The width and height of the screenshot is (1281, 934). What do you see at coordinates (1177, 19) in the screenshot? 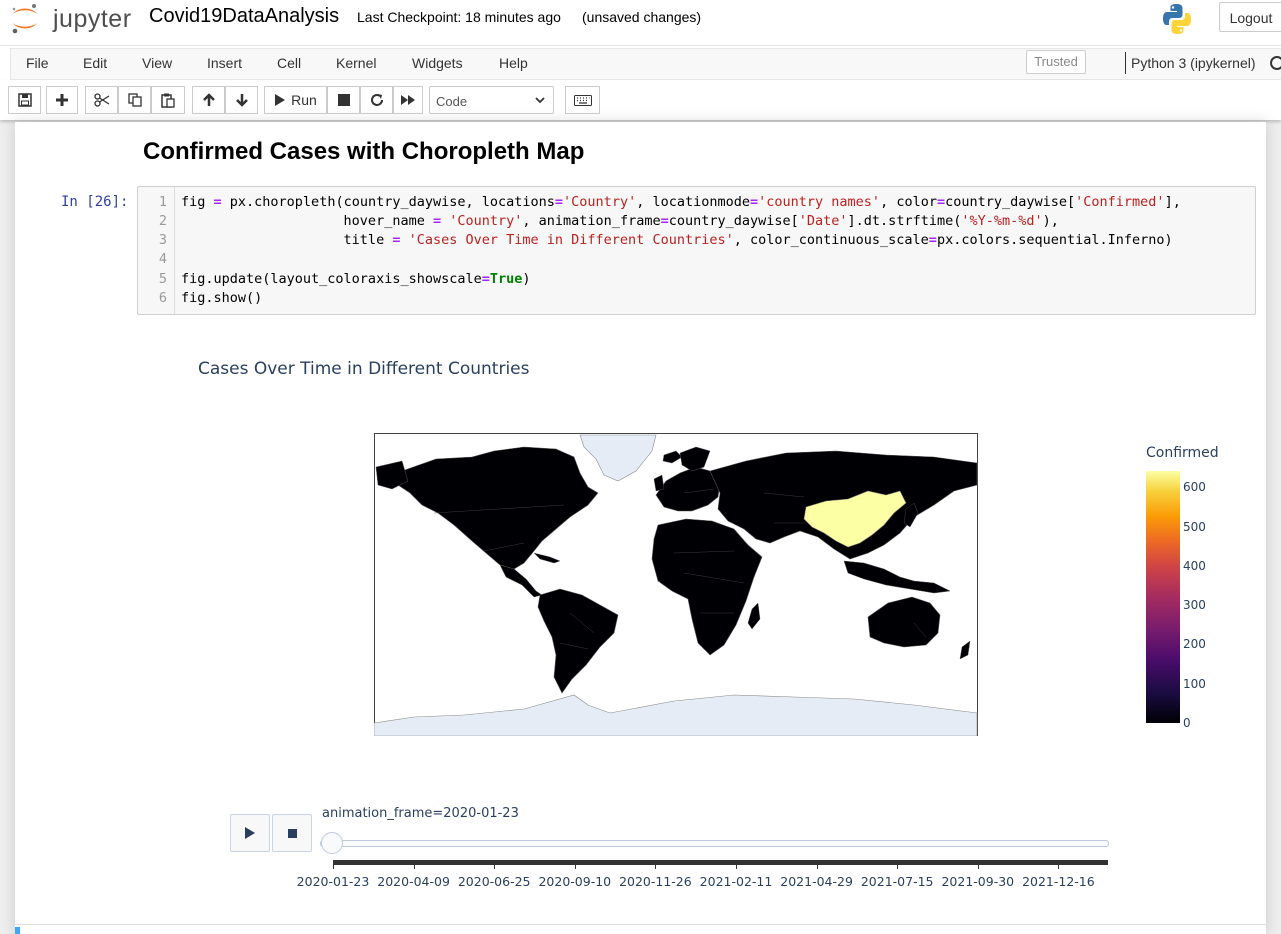
I see `python-logo-icon` at bounding box center [1177, 19].